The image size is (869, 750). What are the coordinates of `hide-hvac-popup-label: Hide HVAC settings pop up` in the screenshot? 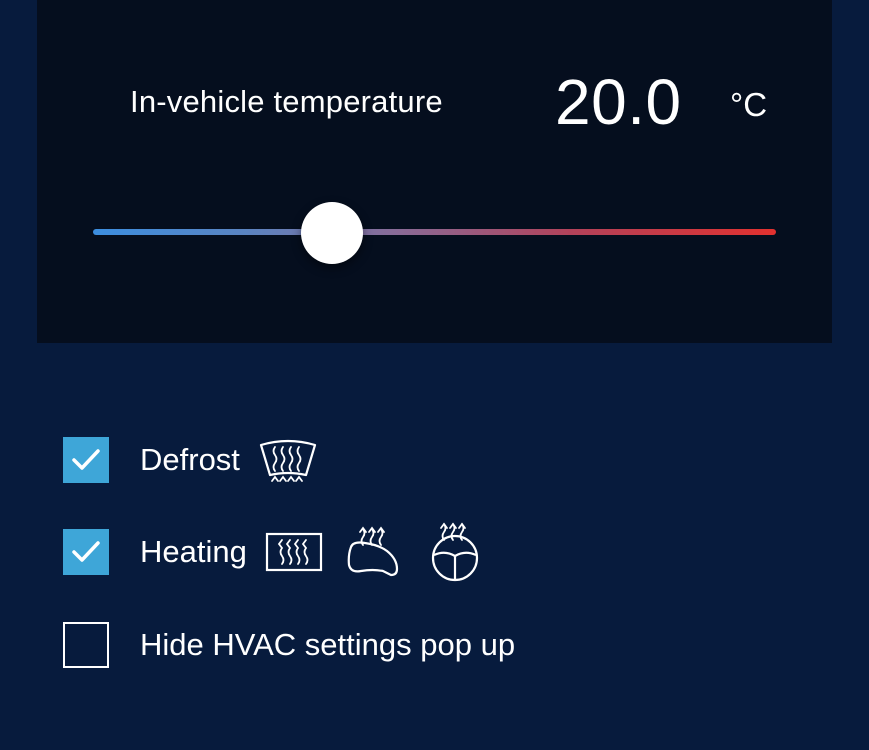 It's located at (328, 644).